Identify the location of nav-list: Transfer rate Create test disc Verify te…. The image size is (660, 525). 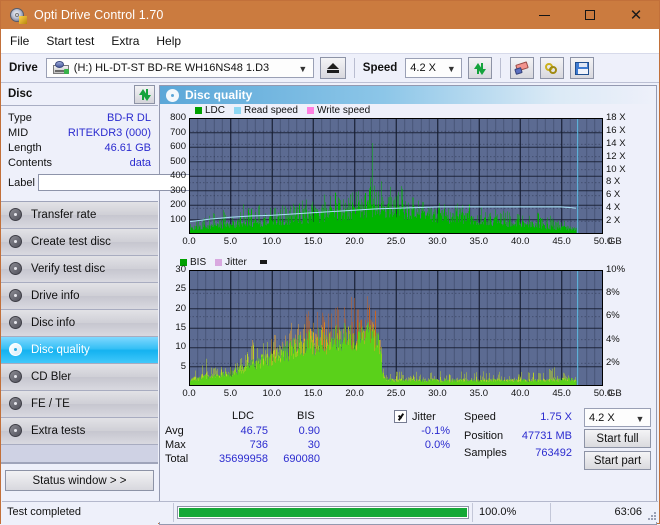
(79, 332).